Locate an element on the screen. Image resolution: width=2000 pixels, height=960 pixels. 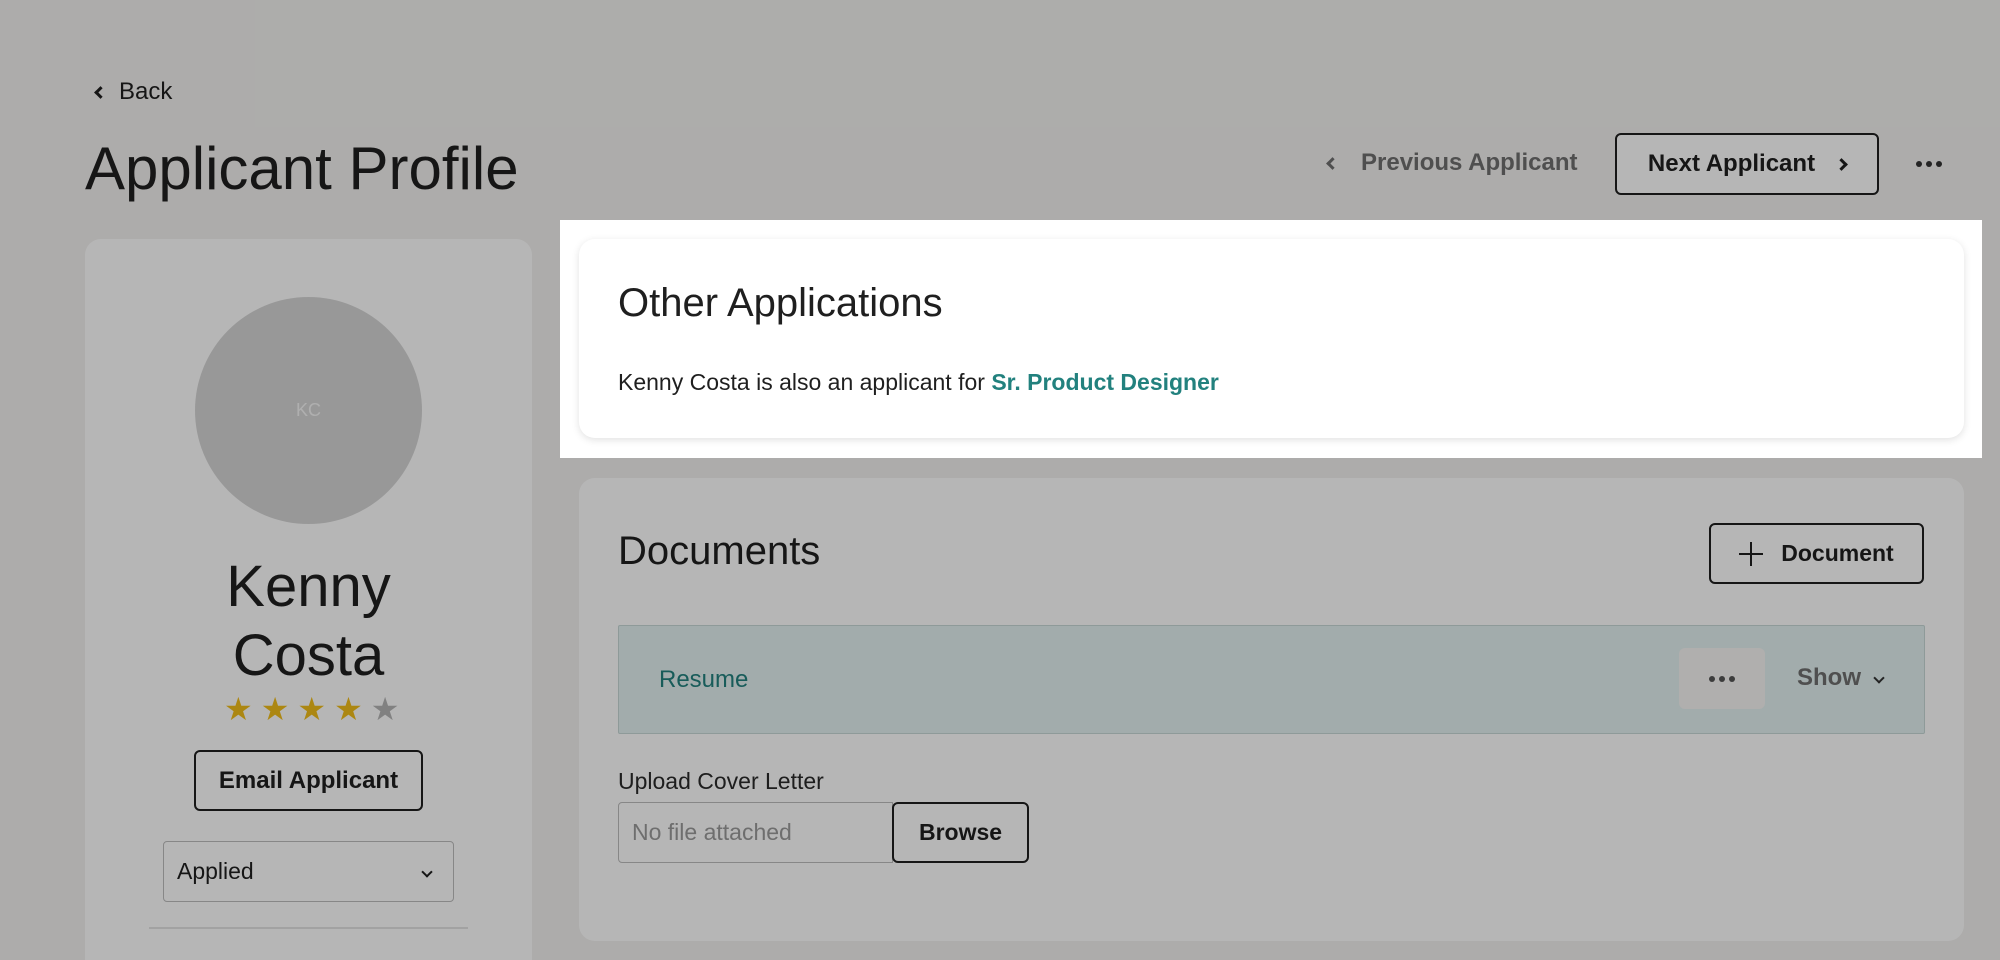
status-value: Applied is located at coordinates (215, 871).